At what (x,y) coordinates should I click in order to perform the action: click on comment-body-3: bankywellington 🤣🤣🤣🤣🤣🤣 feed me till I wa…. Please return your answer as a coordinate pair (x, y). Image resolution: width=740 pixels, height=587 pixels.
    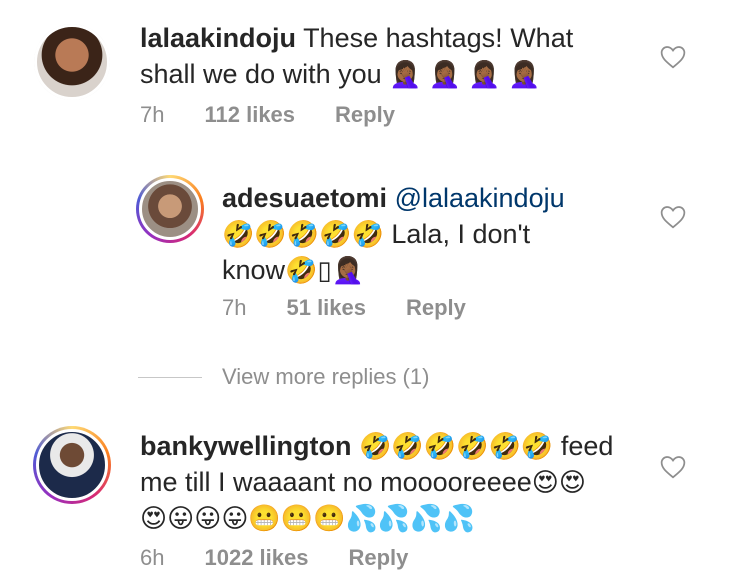
    Looking at the image, I should click on (376, 482).